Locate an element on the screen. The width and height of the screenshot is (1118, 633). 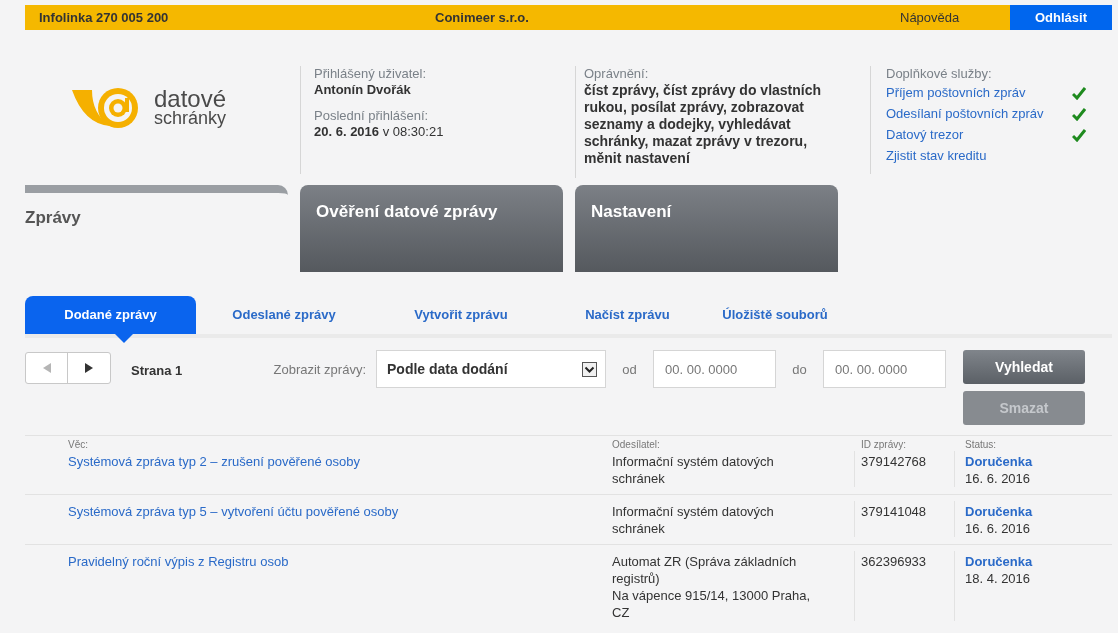
table-cell: 18. 4. 2016 is located at coordinates (998, 578).